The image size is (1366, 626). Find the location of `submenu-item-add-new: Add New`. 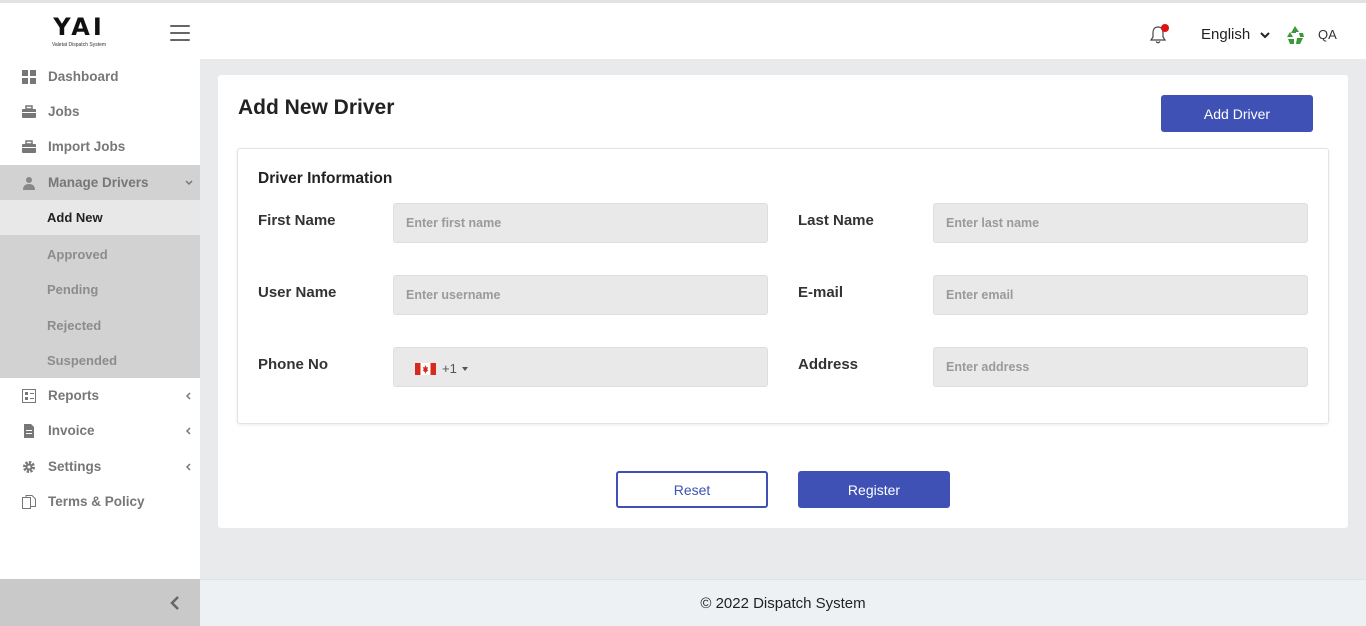

submenu-item-add-new: Add New is located at coordinates (100, 217).